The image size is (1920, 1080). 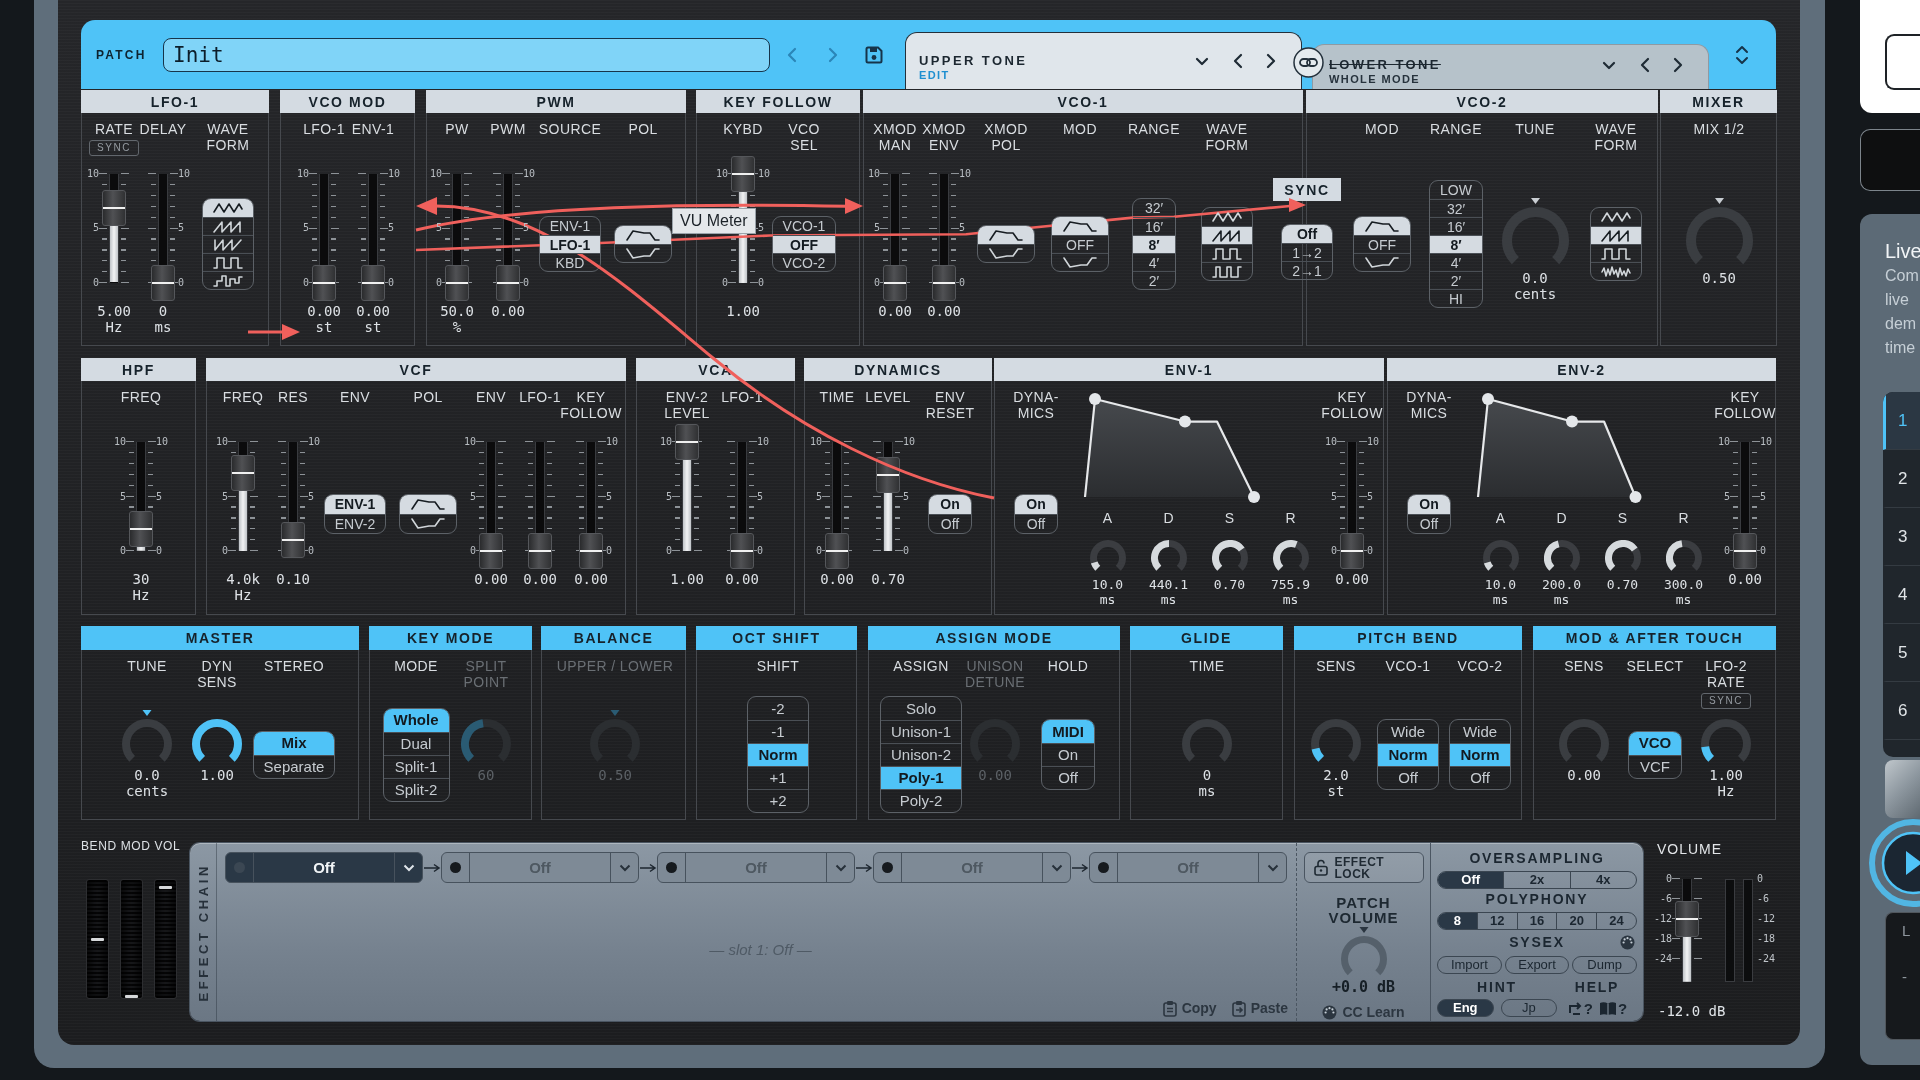 I want to click on option-button: -2, so click(x=778, y=708).